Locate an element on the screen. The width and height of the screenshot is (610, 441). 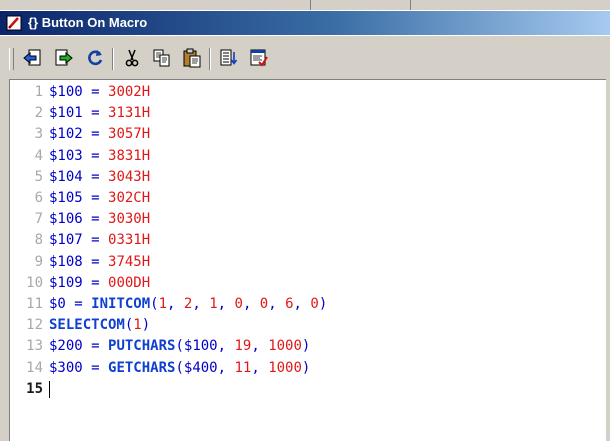
code-line: 12 SELECTCOM(1) is located at coordinates (305, 325).